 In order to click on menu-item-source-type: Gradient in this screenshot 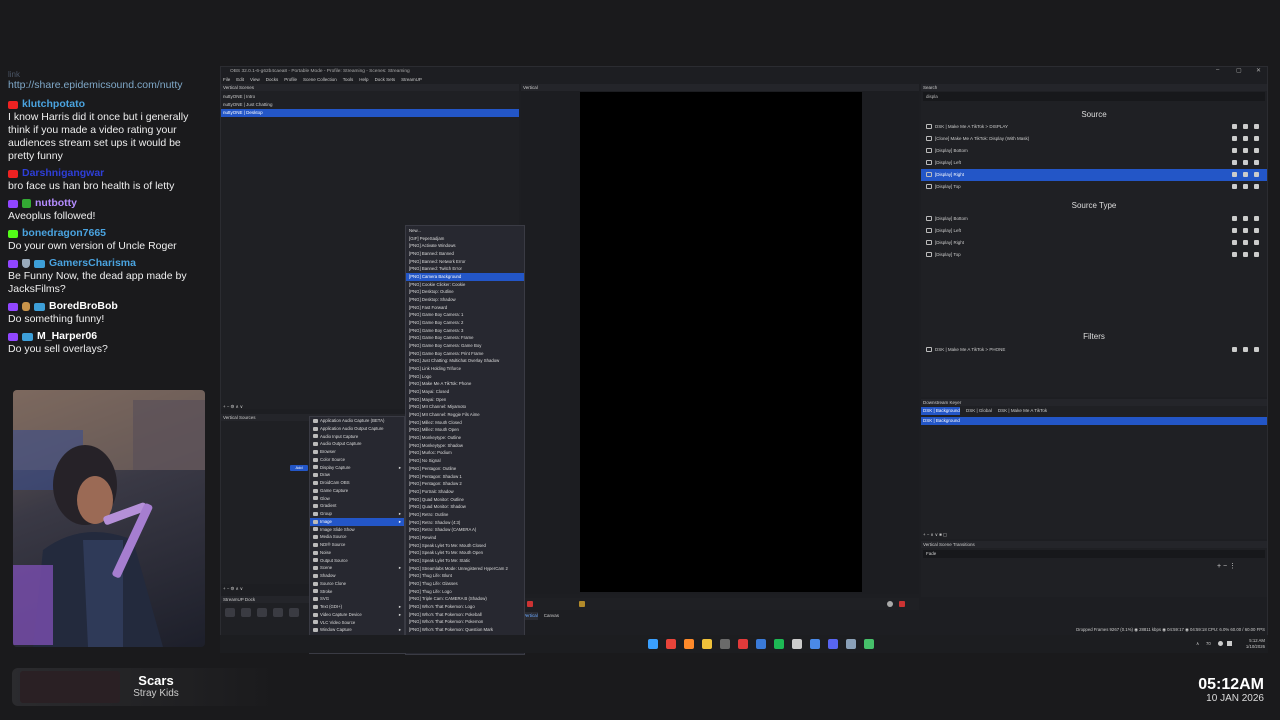, I will do `click(357, 506)`.